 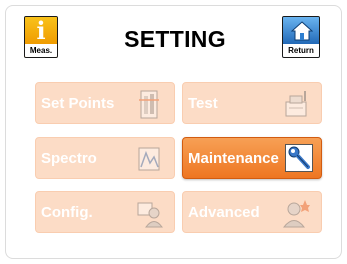 What do you see at coordinates (105, 158) in the screenshot?
I see `spectro-button: Spectro` at bounding box center [105, 158].